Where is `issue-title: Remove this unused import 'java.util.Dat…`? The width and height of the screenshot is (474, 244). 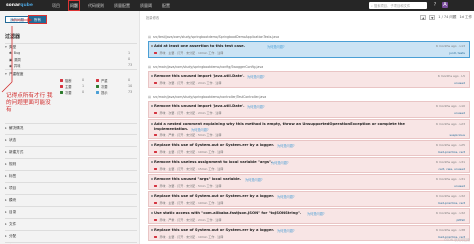 issue-title: Remove this unused import 'java.util.Dat… is located at coordinates (199, 76).